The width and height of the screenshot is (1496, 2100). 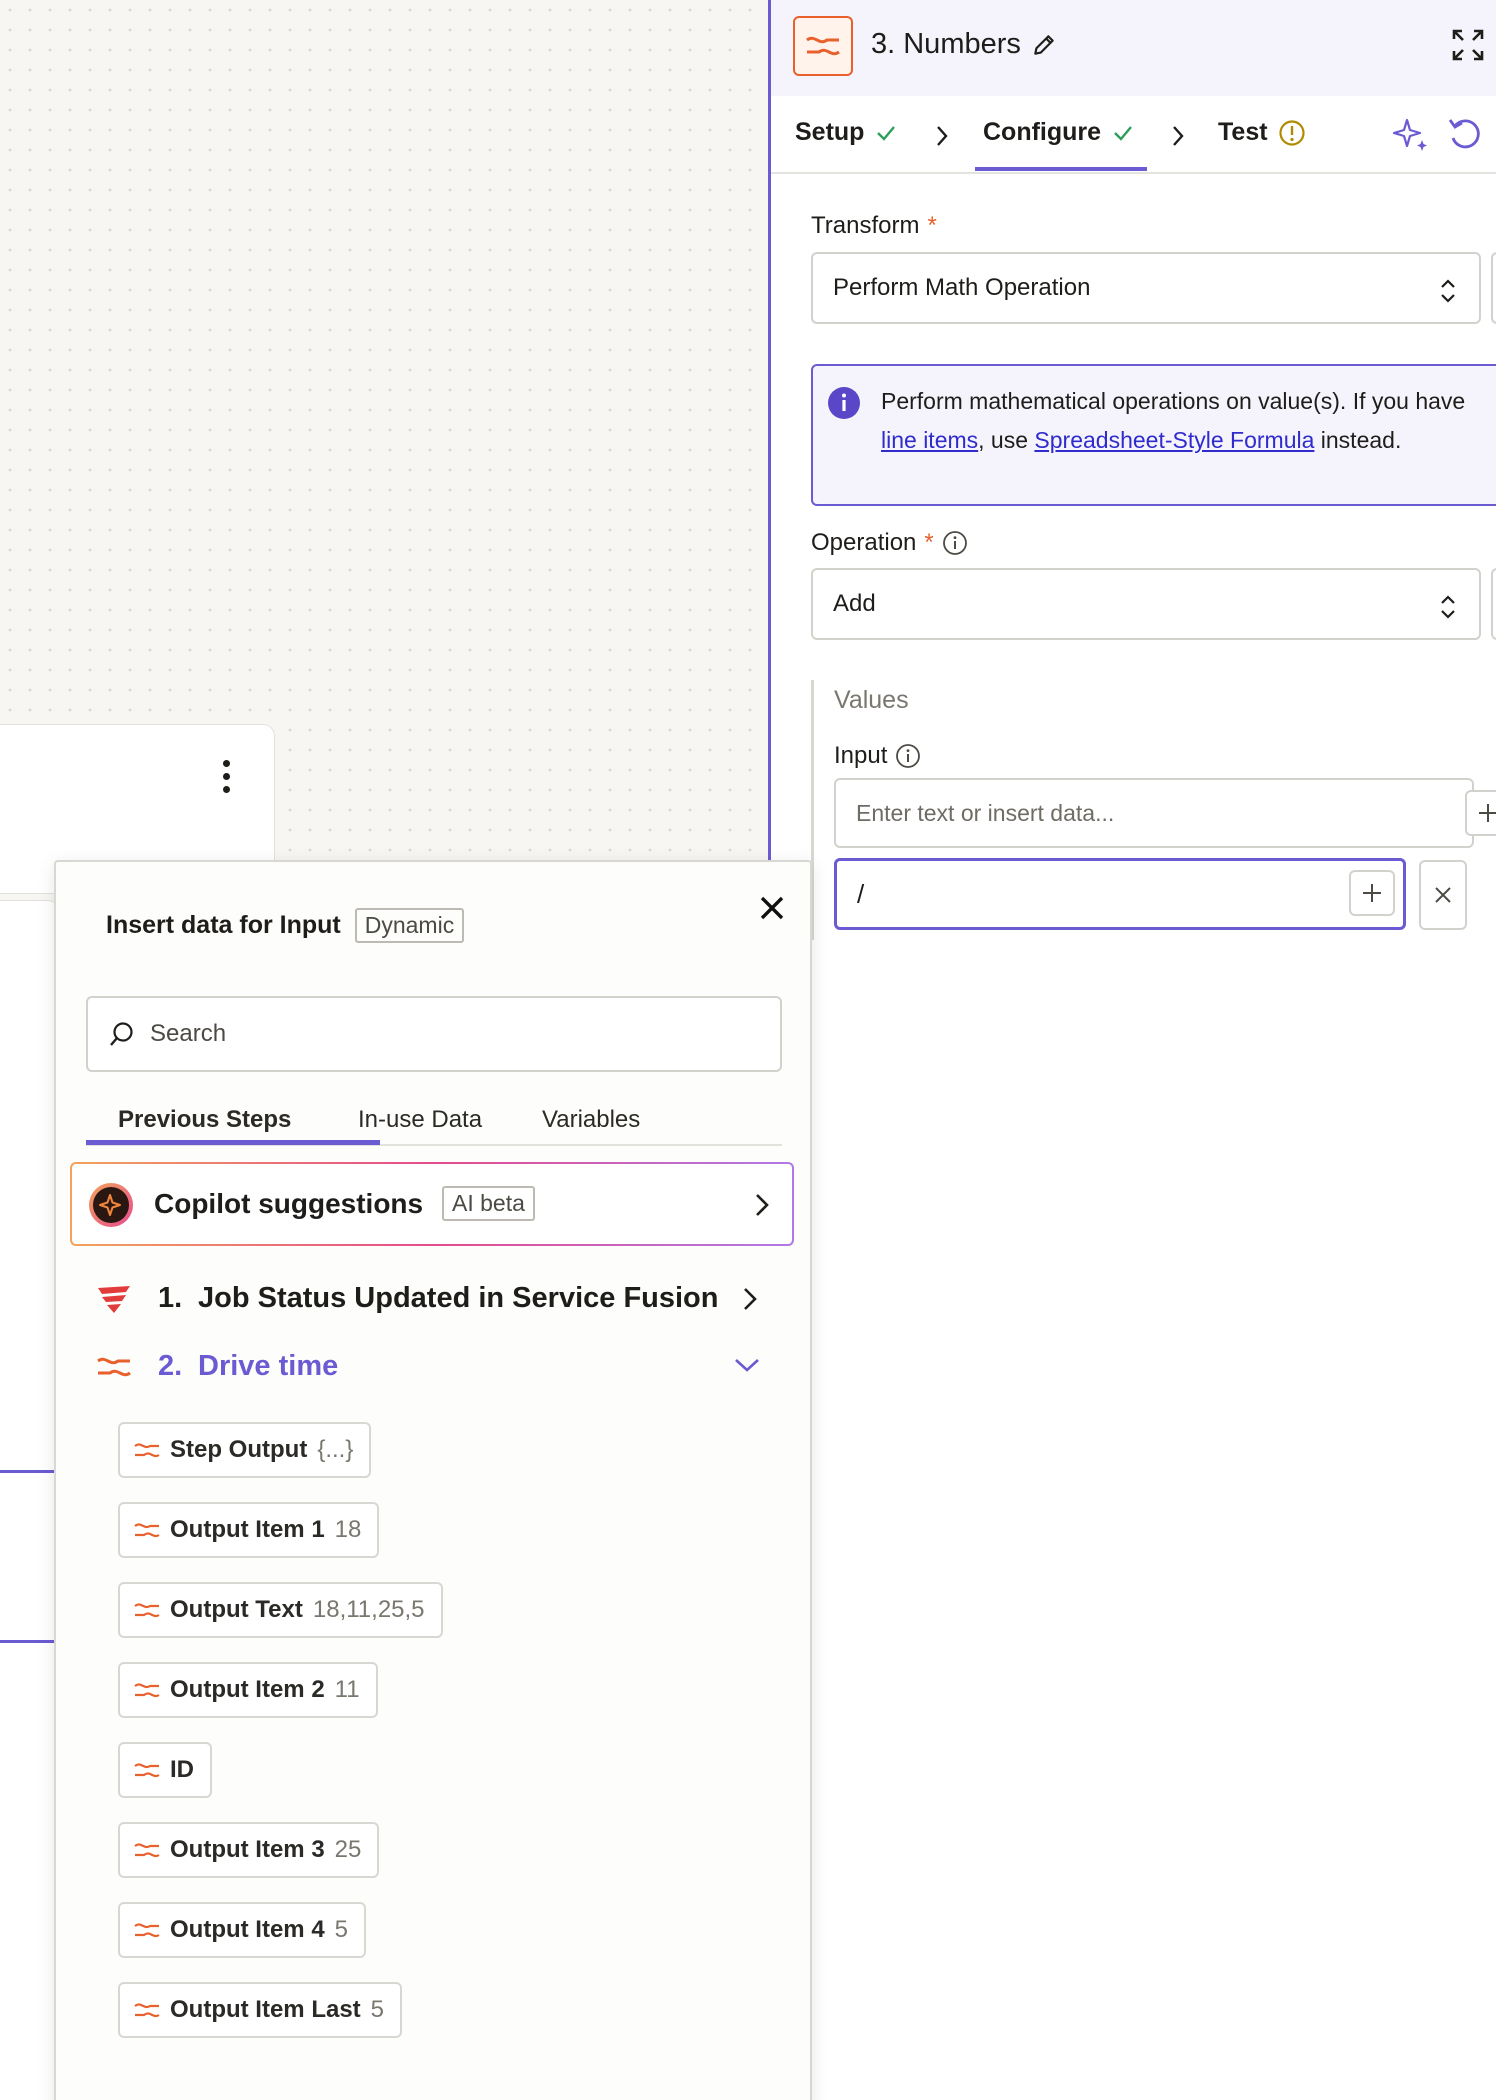 What do you see at coordinates (233, 1142) in the screenshot?
I see `active-tab-indicator` at bounding box center [233, 1142].